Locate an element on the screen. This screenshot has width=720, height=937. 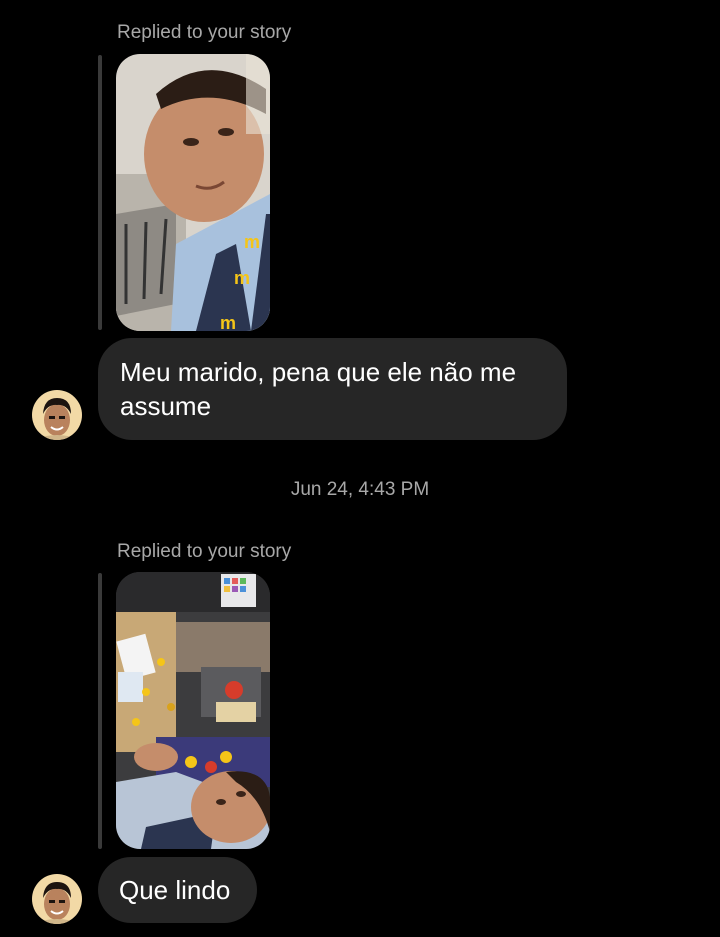
story-photo-rotated-selfie is located at coordinates (193, 710).